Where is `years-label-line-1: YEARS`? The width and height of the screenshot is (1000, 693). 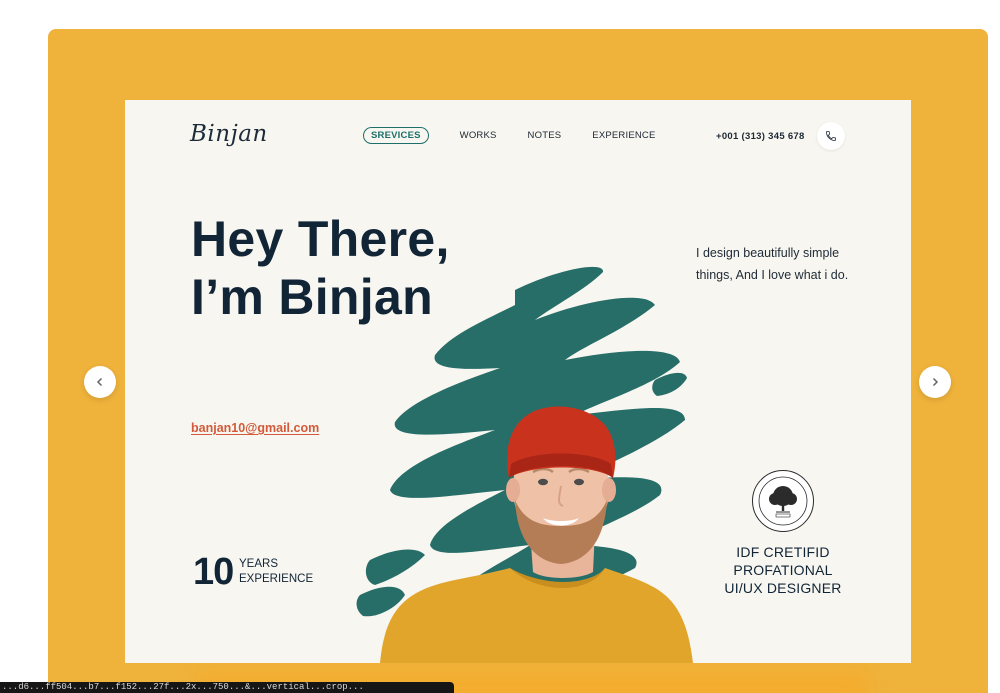
years-label-line-1: YEARS is located at coordinates (258, 564).